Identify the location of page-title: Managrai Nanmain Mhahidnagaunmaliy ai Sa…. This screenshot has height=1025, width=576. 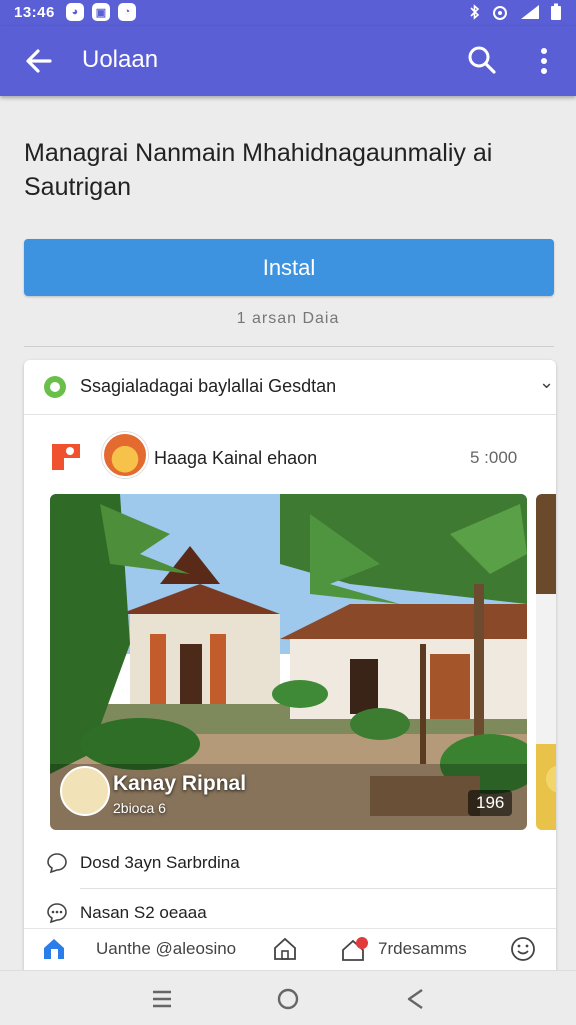
(258, 170).